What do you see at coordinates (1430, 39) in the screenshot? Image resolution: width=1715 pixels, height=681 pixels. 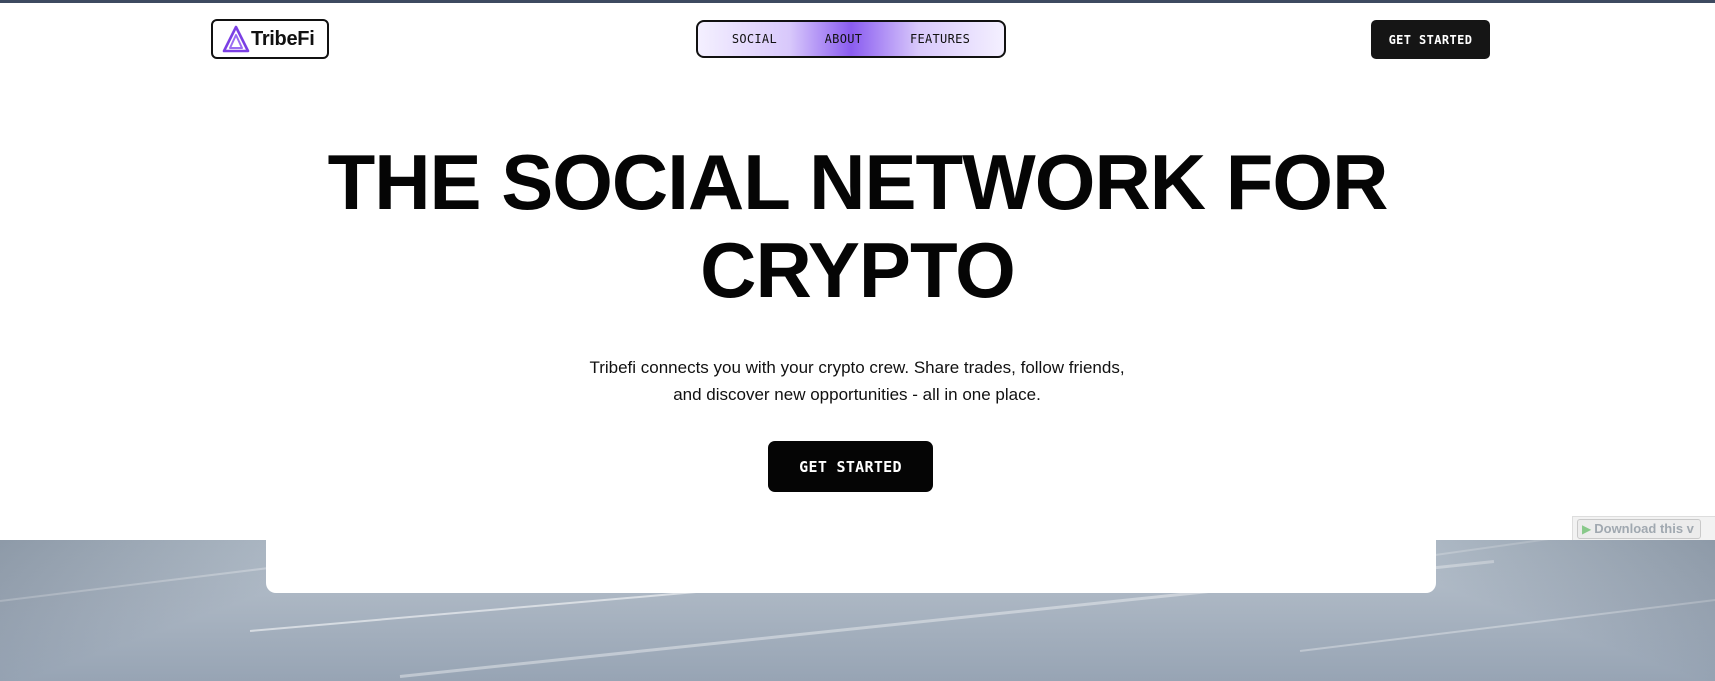 I see `header-get-started-button: GET STARTED` at bounding box center [1430, 39].